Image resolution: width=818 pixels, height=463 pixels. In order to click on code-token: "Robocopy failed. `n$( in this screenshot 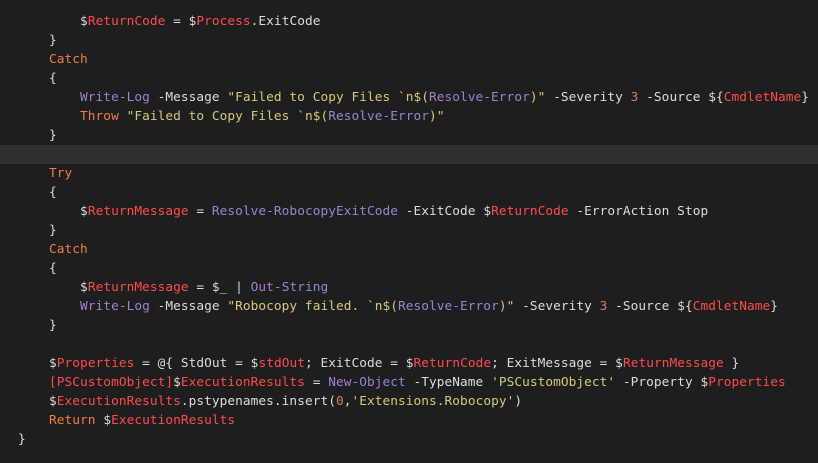, I will do `click(312, 306)`.